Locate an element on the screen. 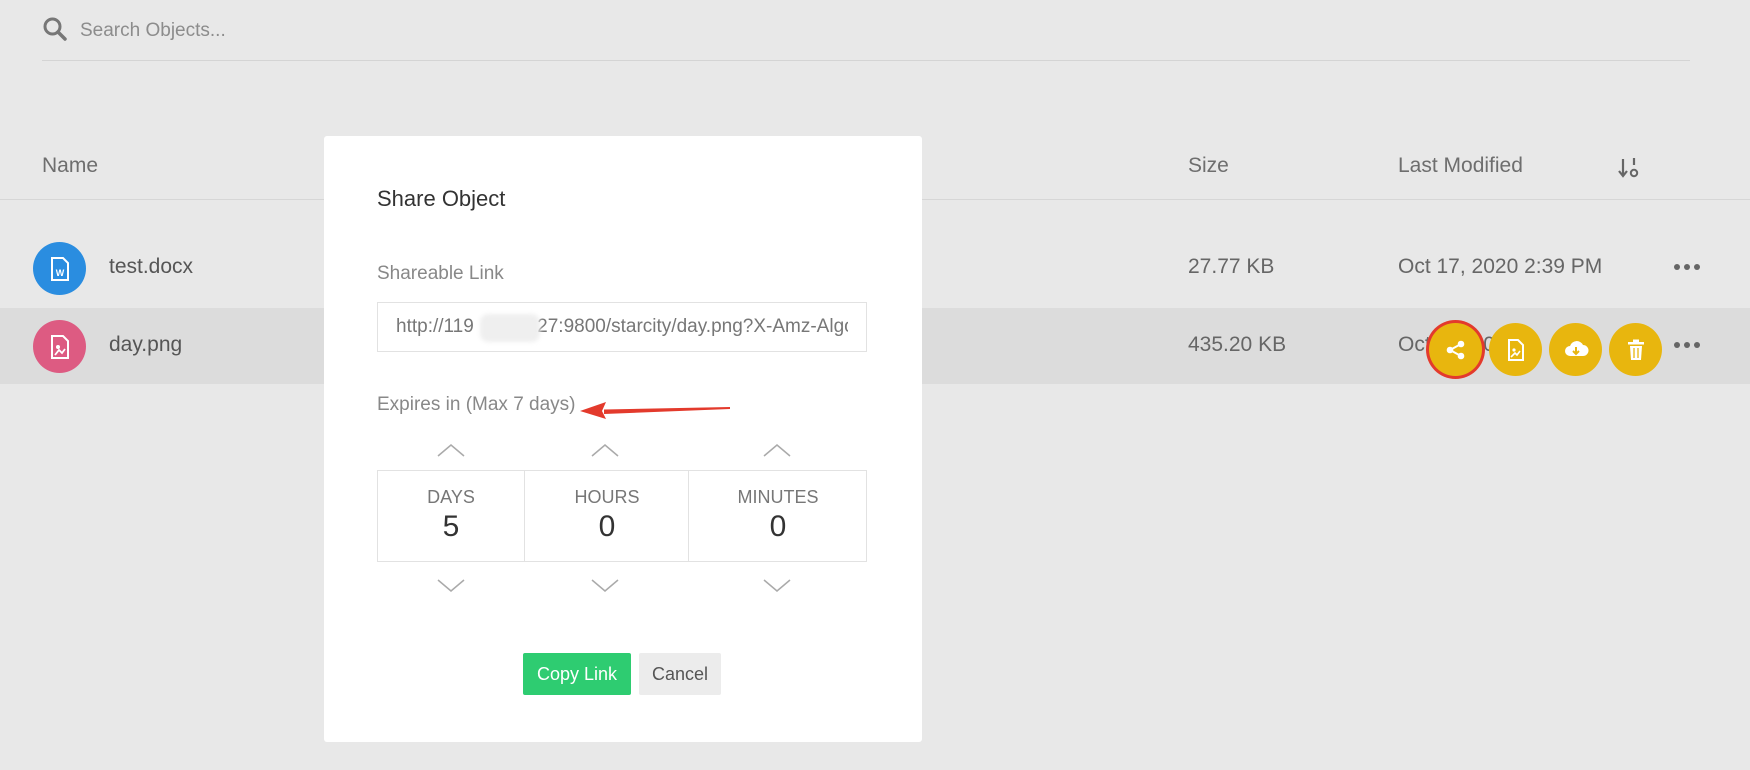 This screenshot has height=770, width=1750. days-decrement-icon is located at coordinates (451, 586).